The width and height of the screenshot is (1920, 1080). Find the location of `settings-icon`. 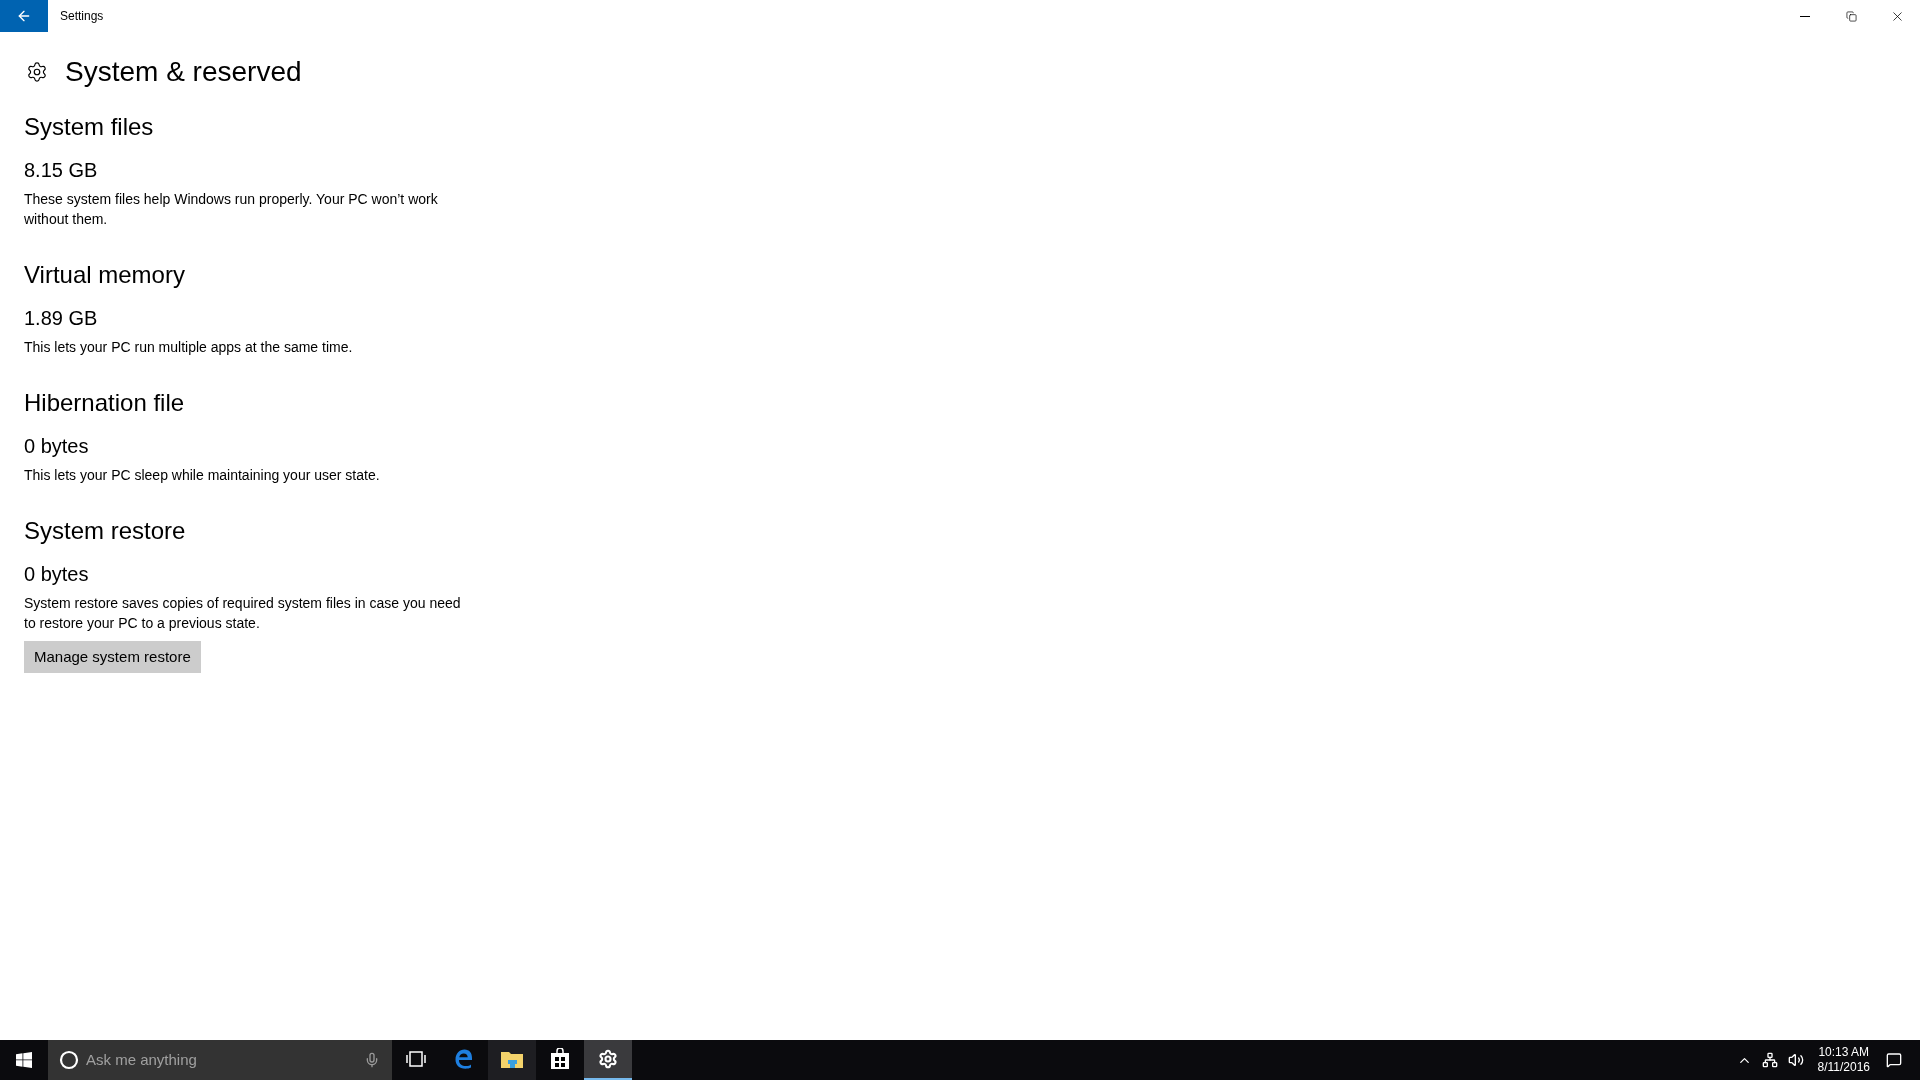

settings-icon is located at coordinates (608, 1059).